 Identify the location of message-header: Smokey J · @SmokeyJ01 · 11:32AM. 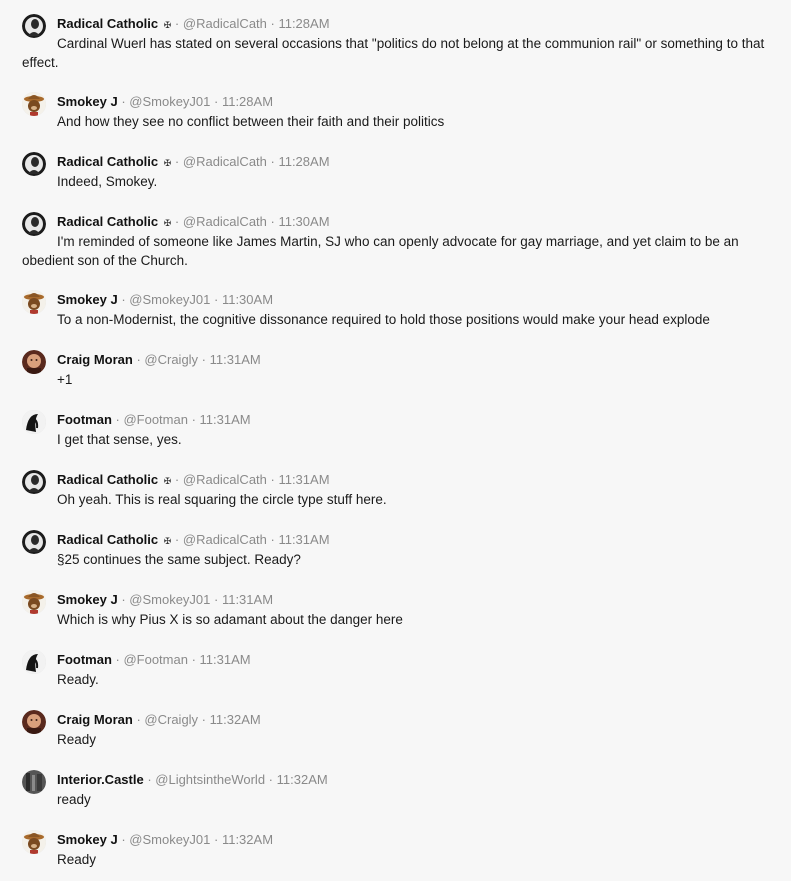
(165, 840).